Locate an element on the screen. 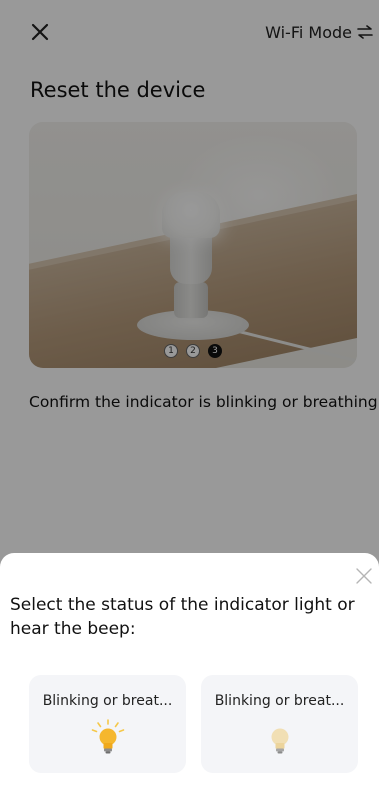 The width and height of the screenshot is (379, 806). sheet-close-button is located at coordinates (364, 576).